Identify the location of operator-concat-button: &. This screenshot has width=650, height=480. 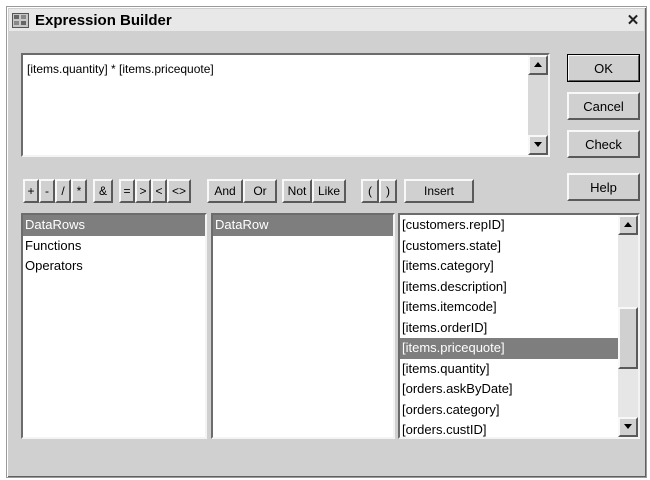
(103, 191).